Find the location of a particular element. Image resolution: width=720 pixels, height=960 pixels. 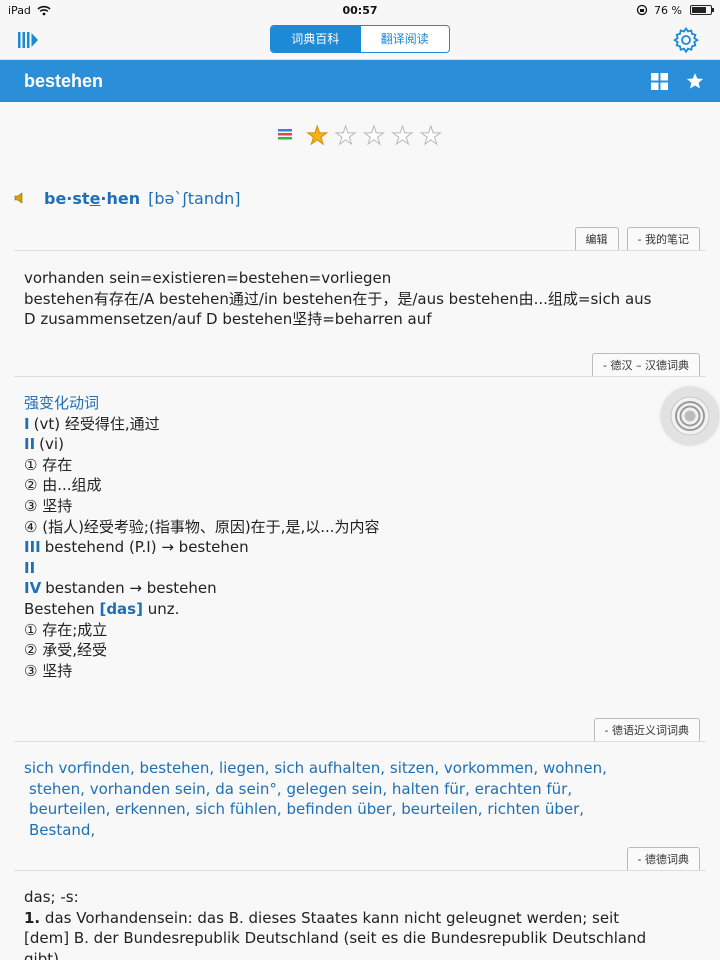

definition-line: ④ (指人)经受考验;(指事物、原因)在于,是,以...为内容 is located at coordinates (202, 526).